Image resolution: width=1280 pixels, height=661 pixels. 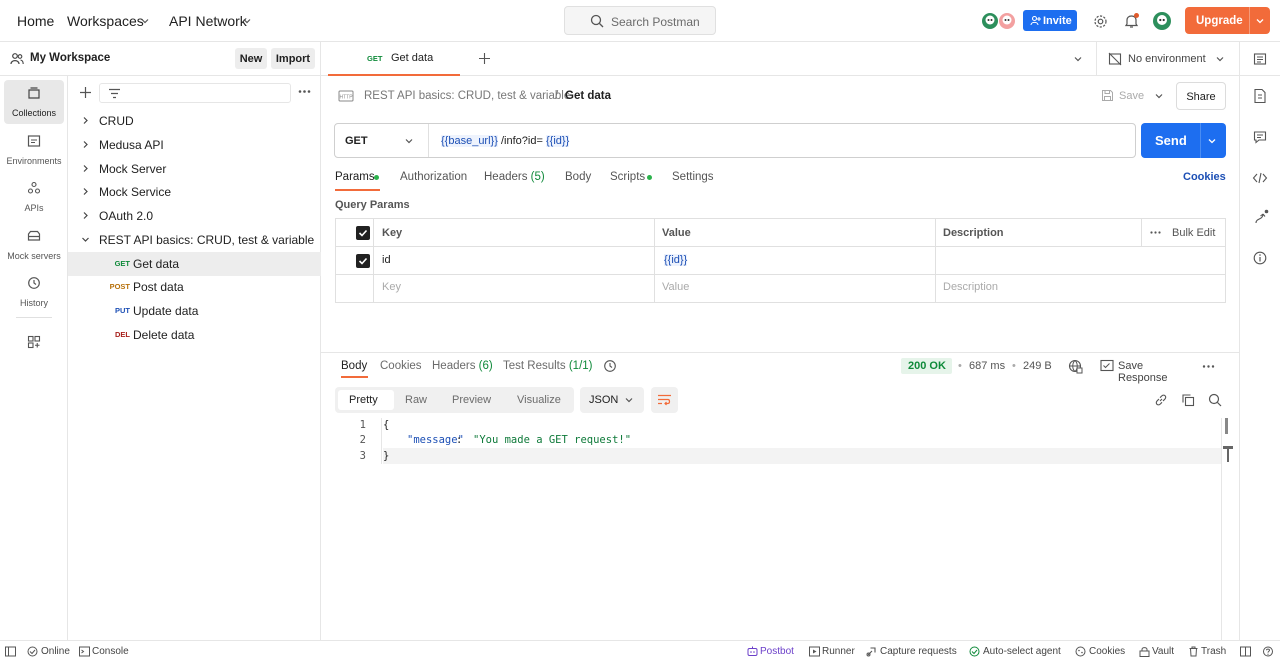 What do you see at coordinates (676, 260) in the screenshot?
I see `param-value-cell: {{id}}` at bounding box center [676, 260].